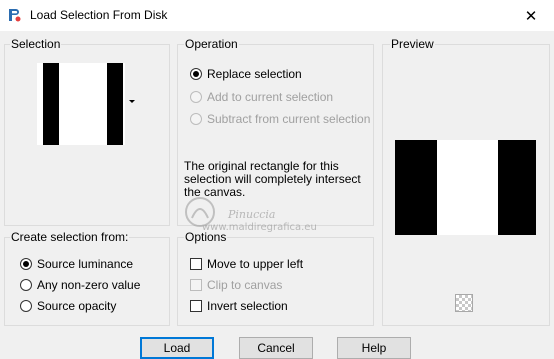 The width and height of the screenshot is (554, 359). I want to click on help-button: Help, so click(374, 348).